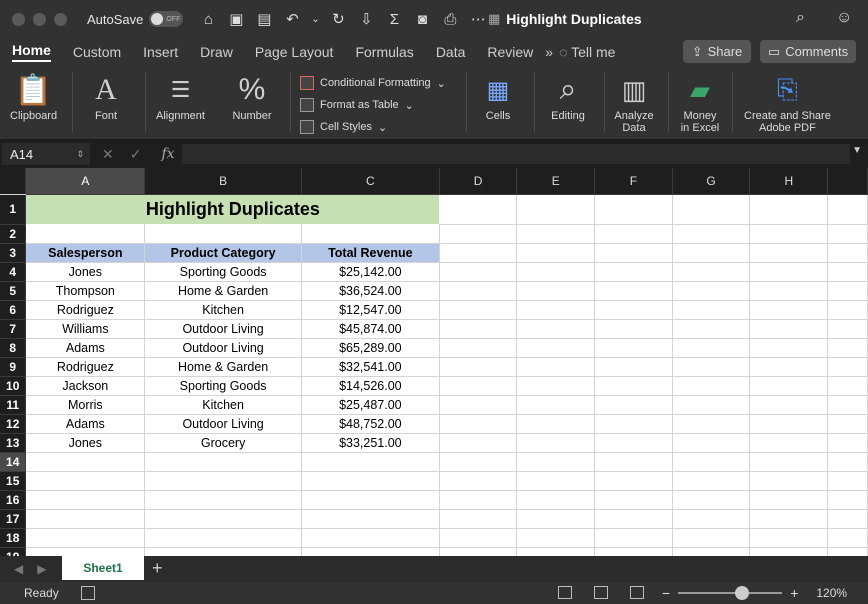  Describe the element at coordinates (39, 19) in the screenshot. I see `minimize-window-button` at that location.